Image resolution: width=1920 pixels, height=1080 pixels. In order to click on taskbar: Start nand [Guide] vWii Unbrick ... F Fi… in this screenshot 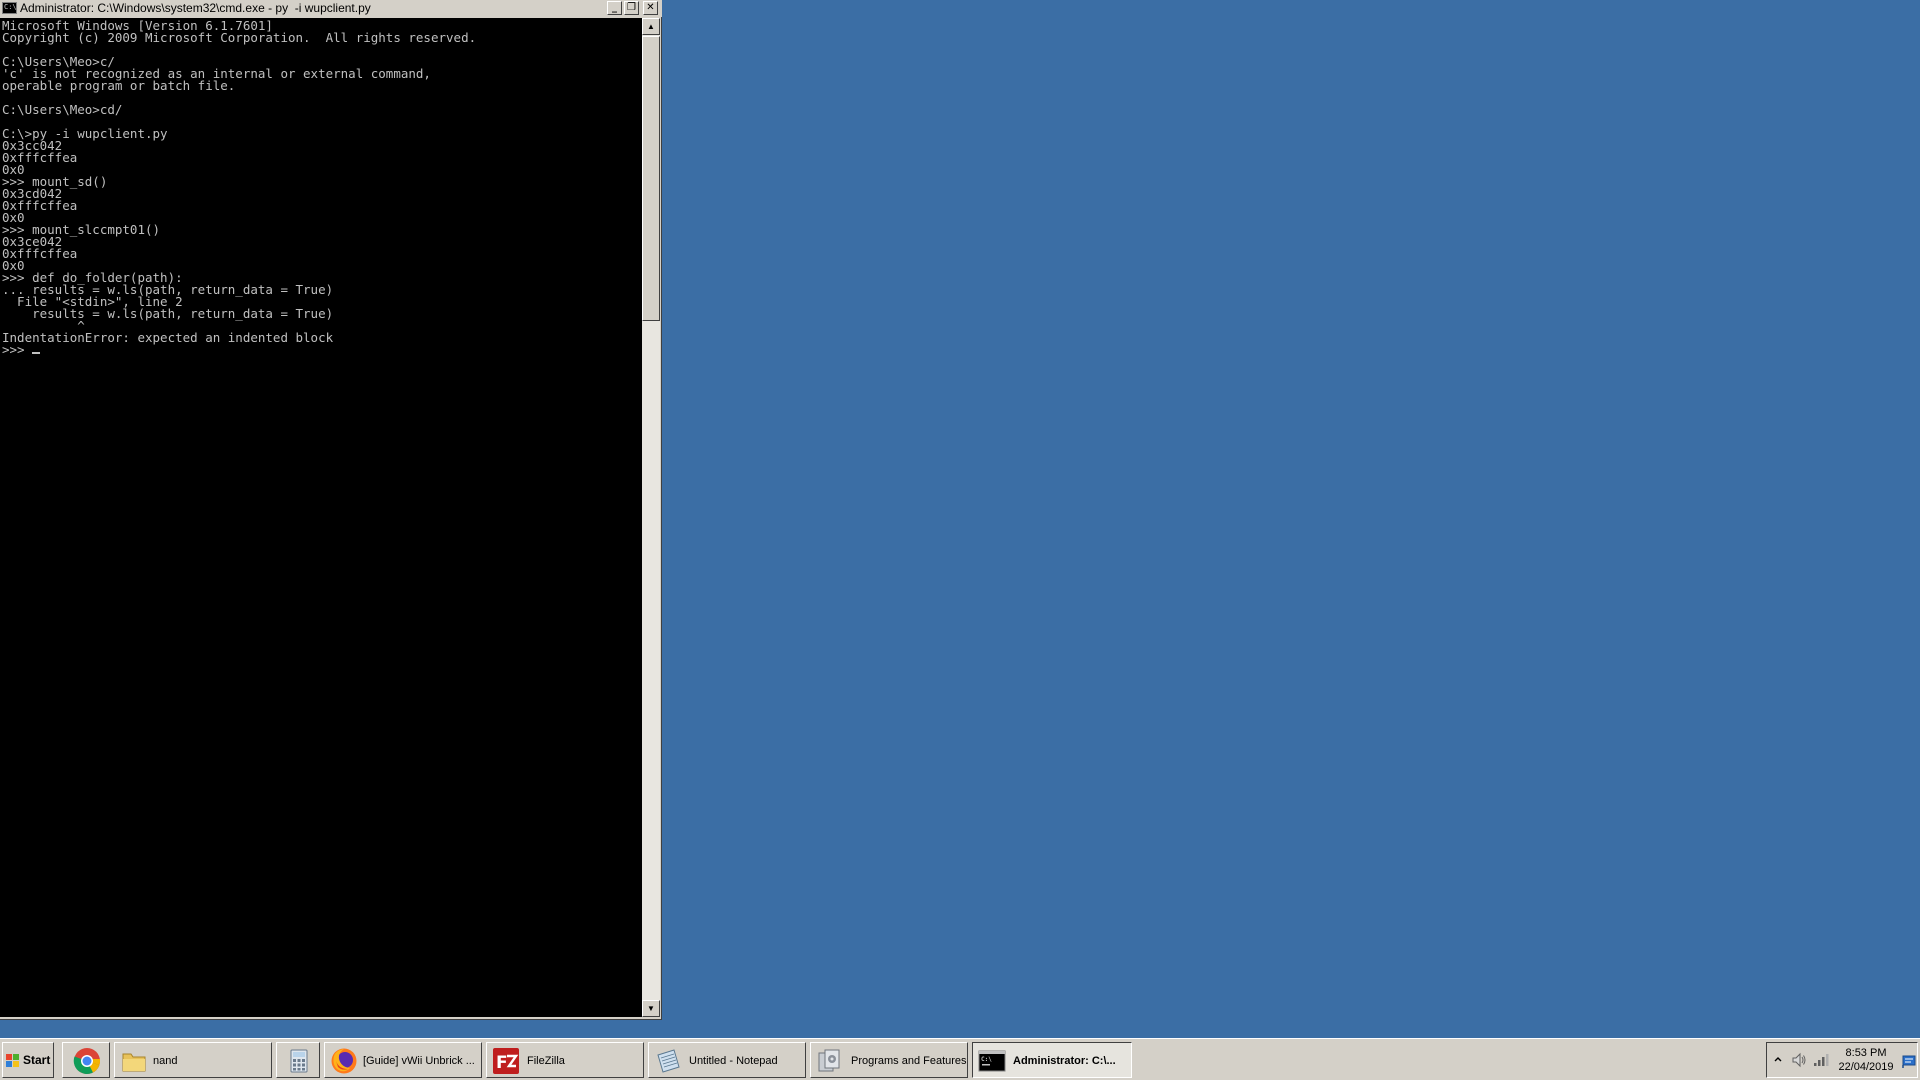, I will do `click(960, 1059)`.